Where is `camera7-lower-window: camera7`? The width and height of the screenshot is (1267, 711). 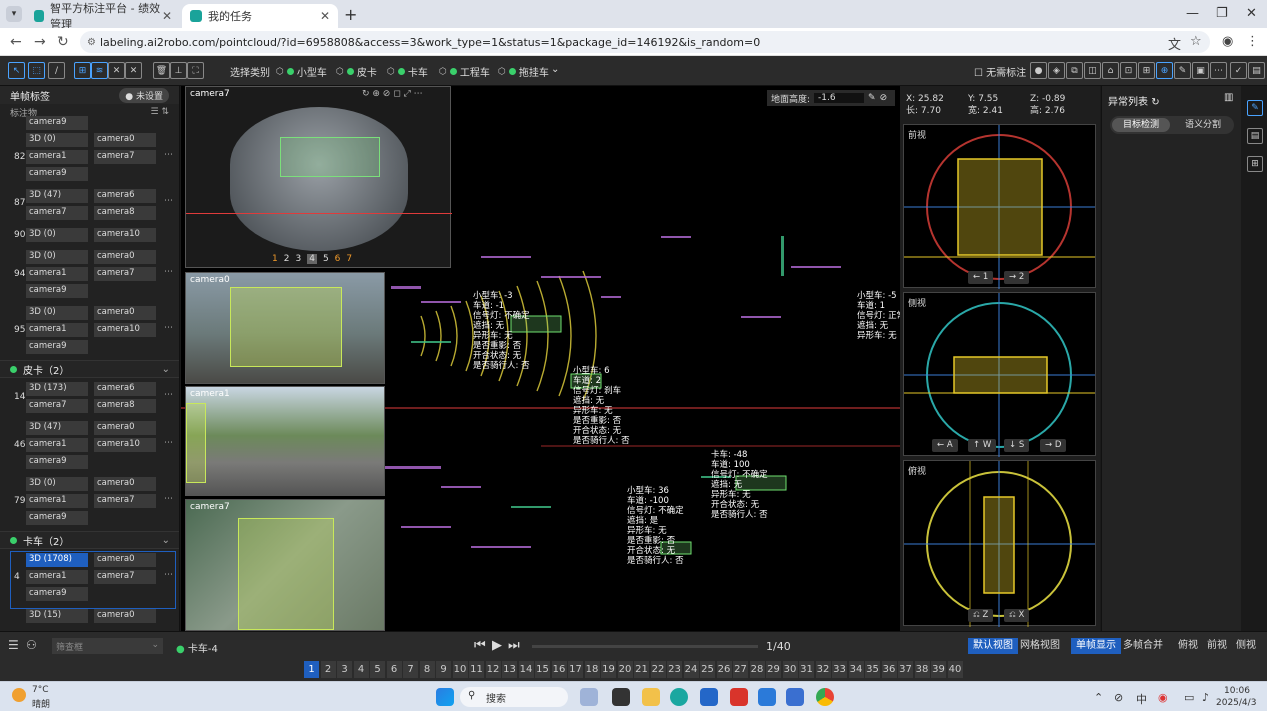
camera7-lower-window: camera7 is located at coordinates (285, 565).